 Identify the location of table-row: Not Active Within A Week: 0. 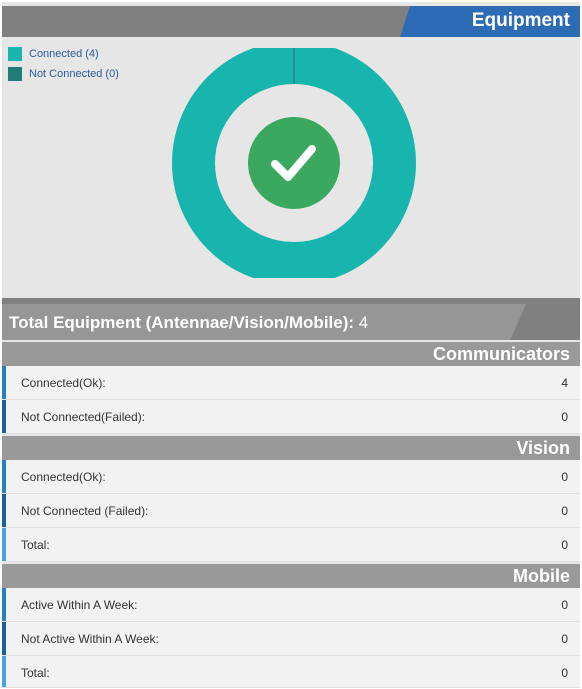
(291, 639).